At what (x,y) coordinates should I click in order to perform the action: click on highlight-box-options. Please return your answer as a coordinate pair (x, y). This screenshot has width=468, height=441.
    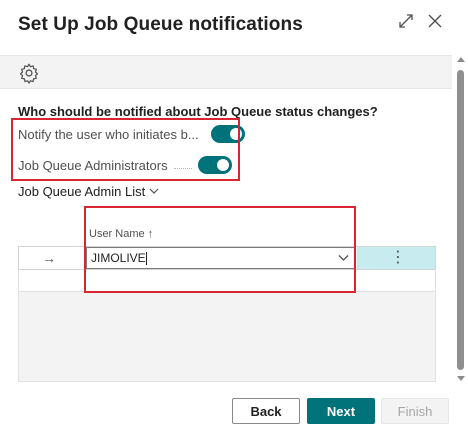
    Looking at the image, I should click on (125, 149).